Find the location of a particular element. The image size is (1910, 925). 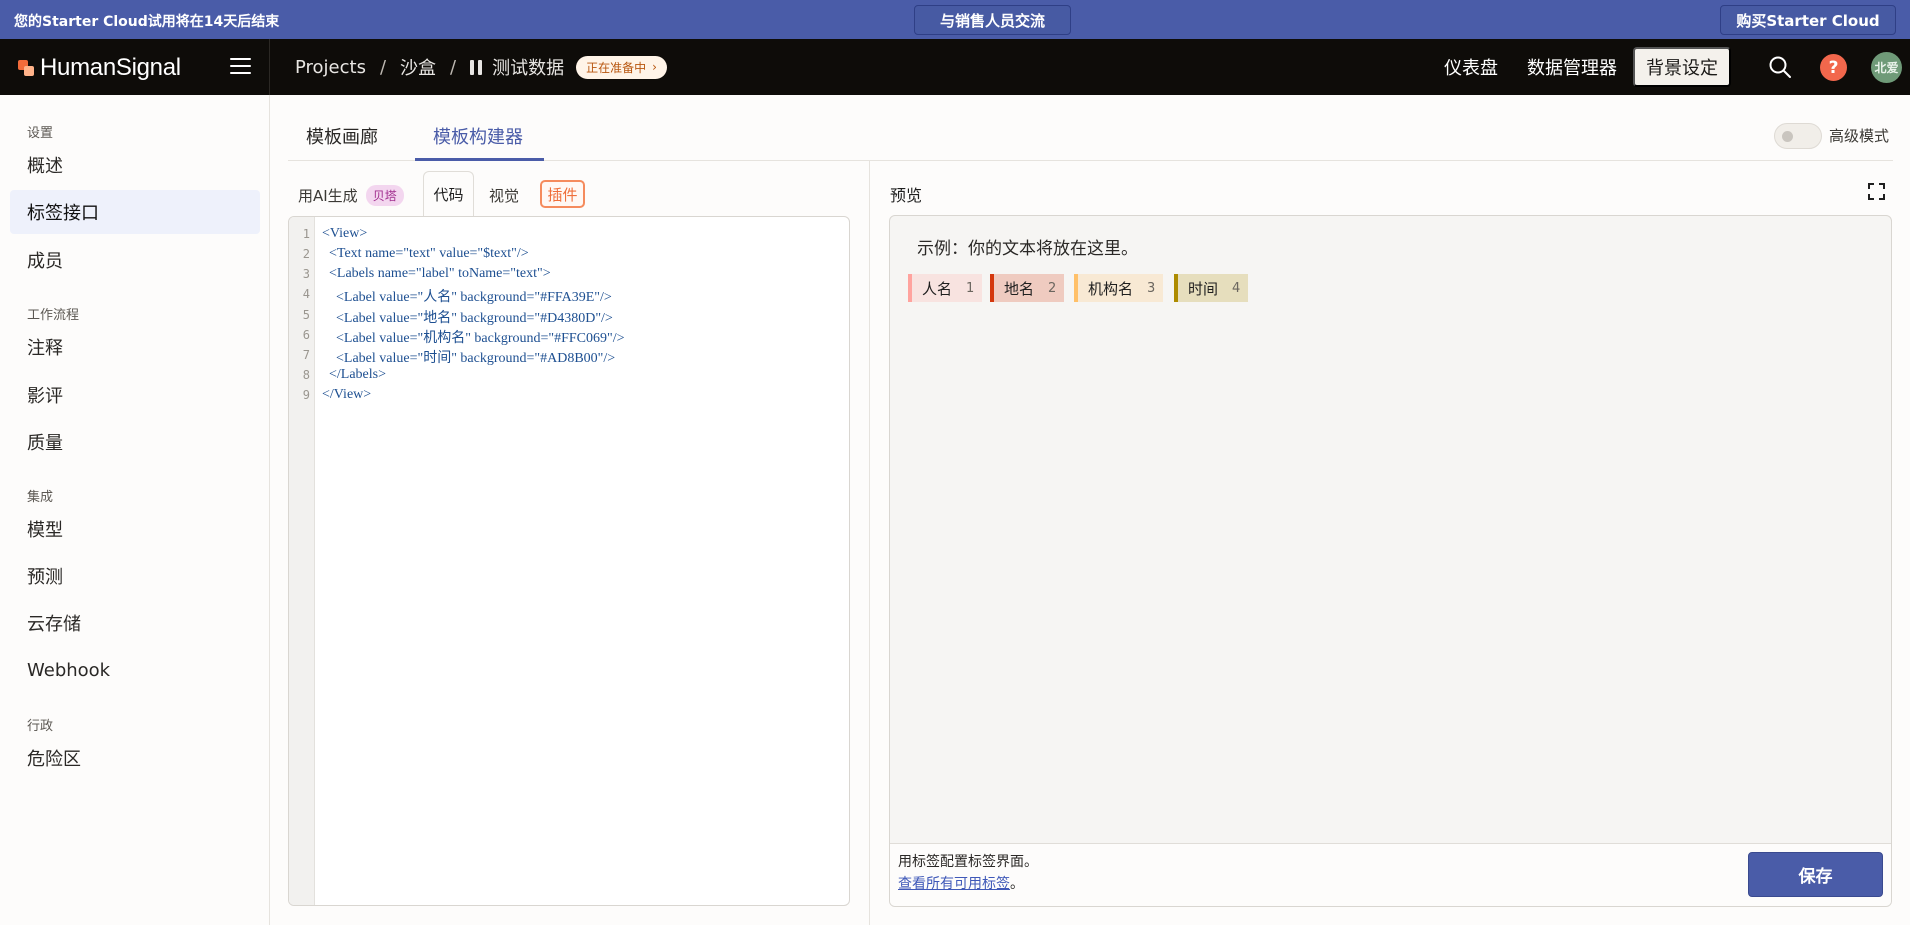

nav-data-manager: 数据管理器 is located at coordinates (1572, 67).